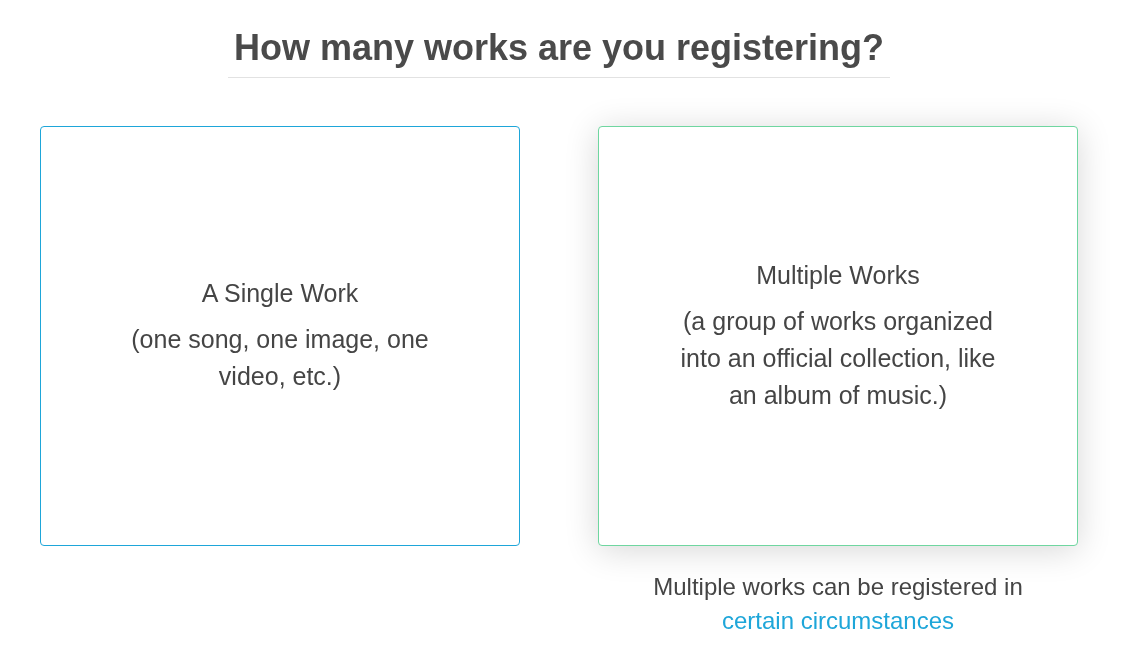 Image resolution: width=1122 pixels, height=657 pixels. I want to click on note-text: Multiple works can be registered in certain circumstances, so click(838, 604).